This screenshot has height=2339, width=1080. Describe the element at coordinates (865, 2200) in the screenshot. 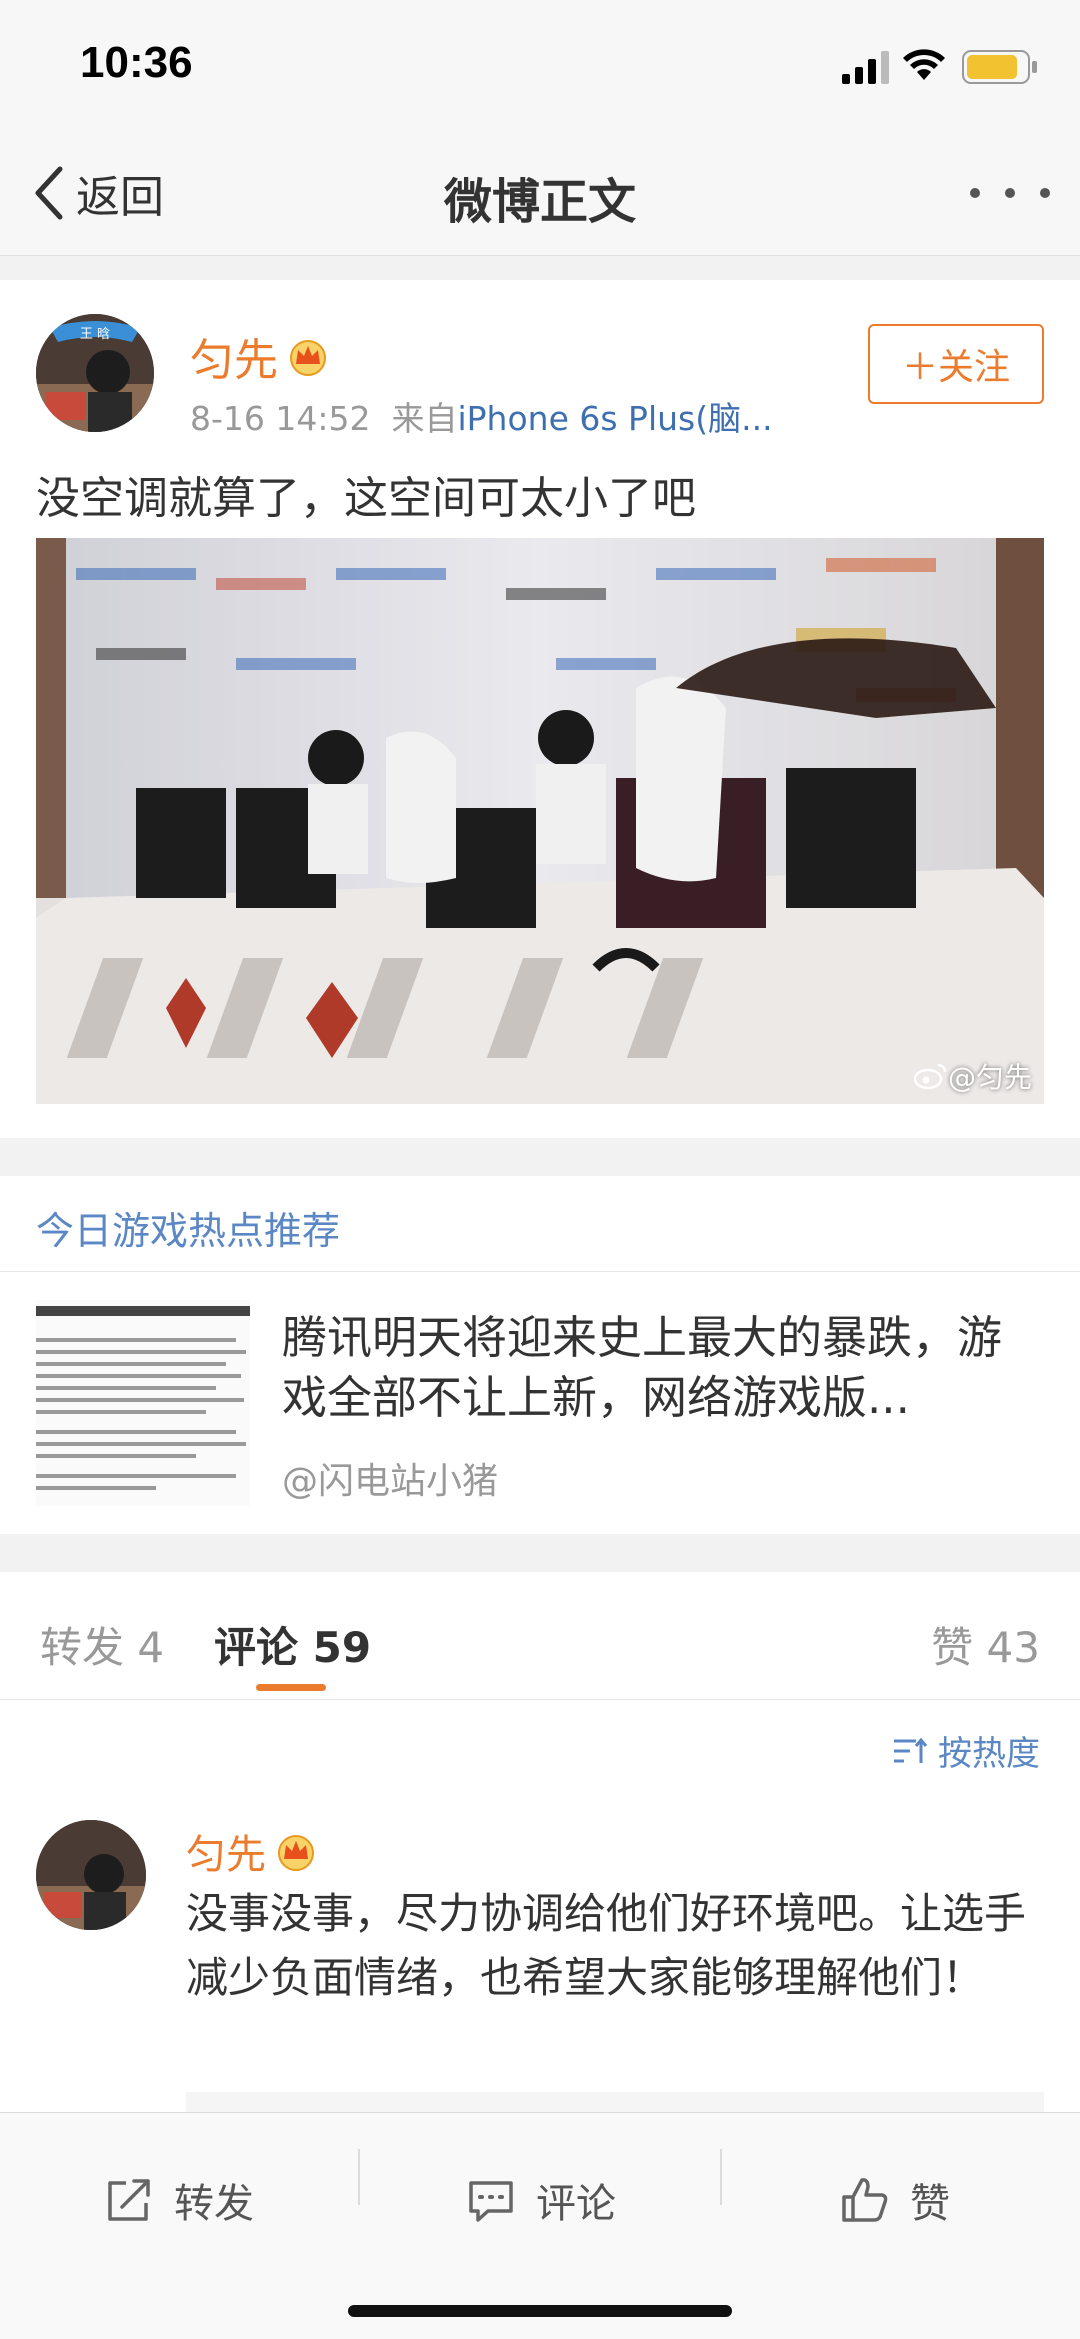

I see `thumbs-up-icon` at that location.